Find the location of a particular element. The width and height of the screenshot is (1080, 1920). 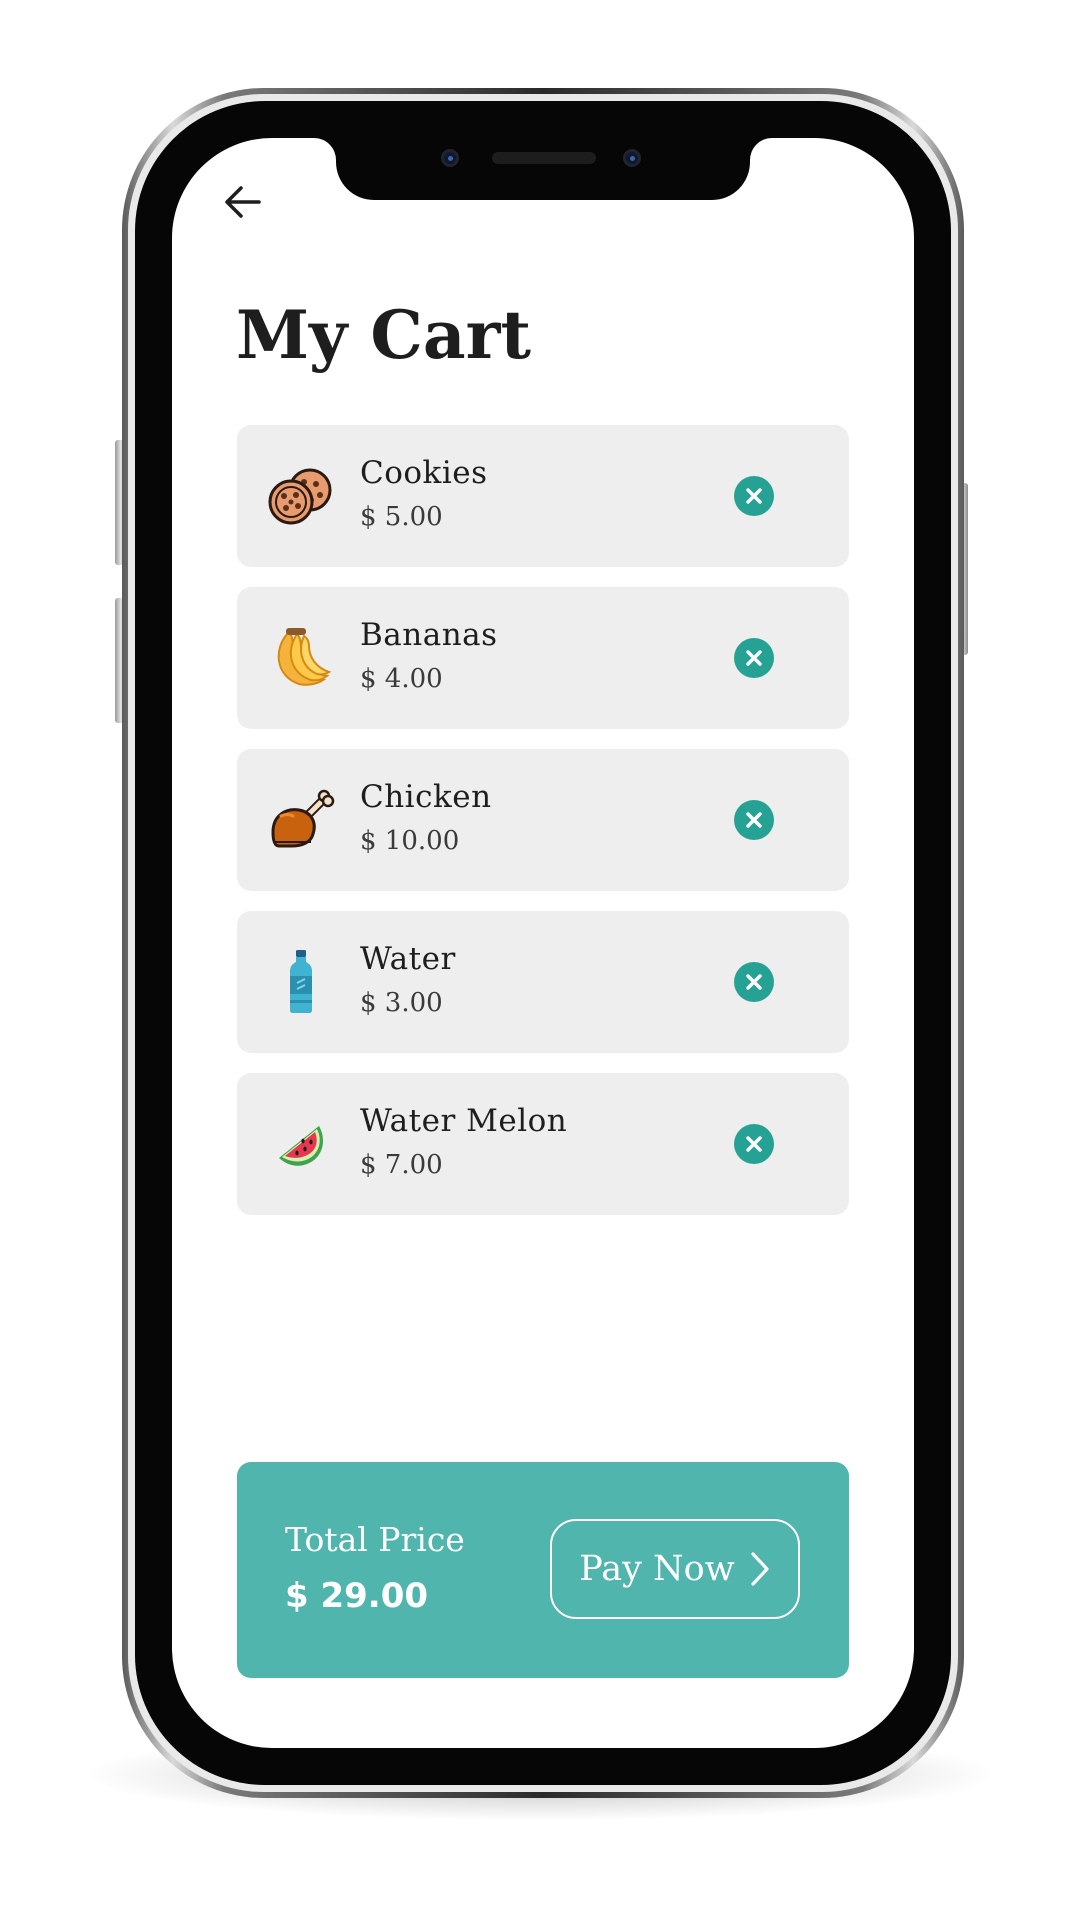

phone-notch is located at coordinates (543, 169).